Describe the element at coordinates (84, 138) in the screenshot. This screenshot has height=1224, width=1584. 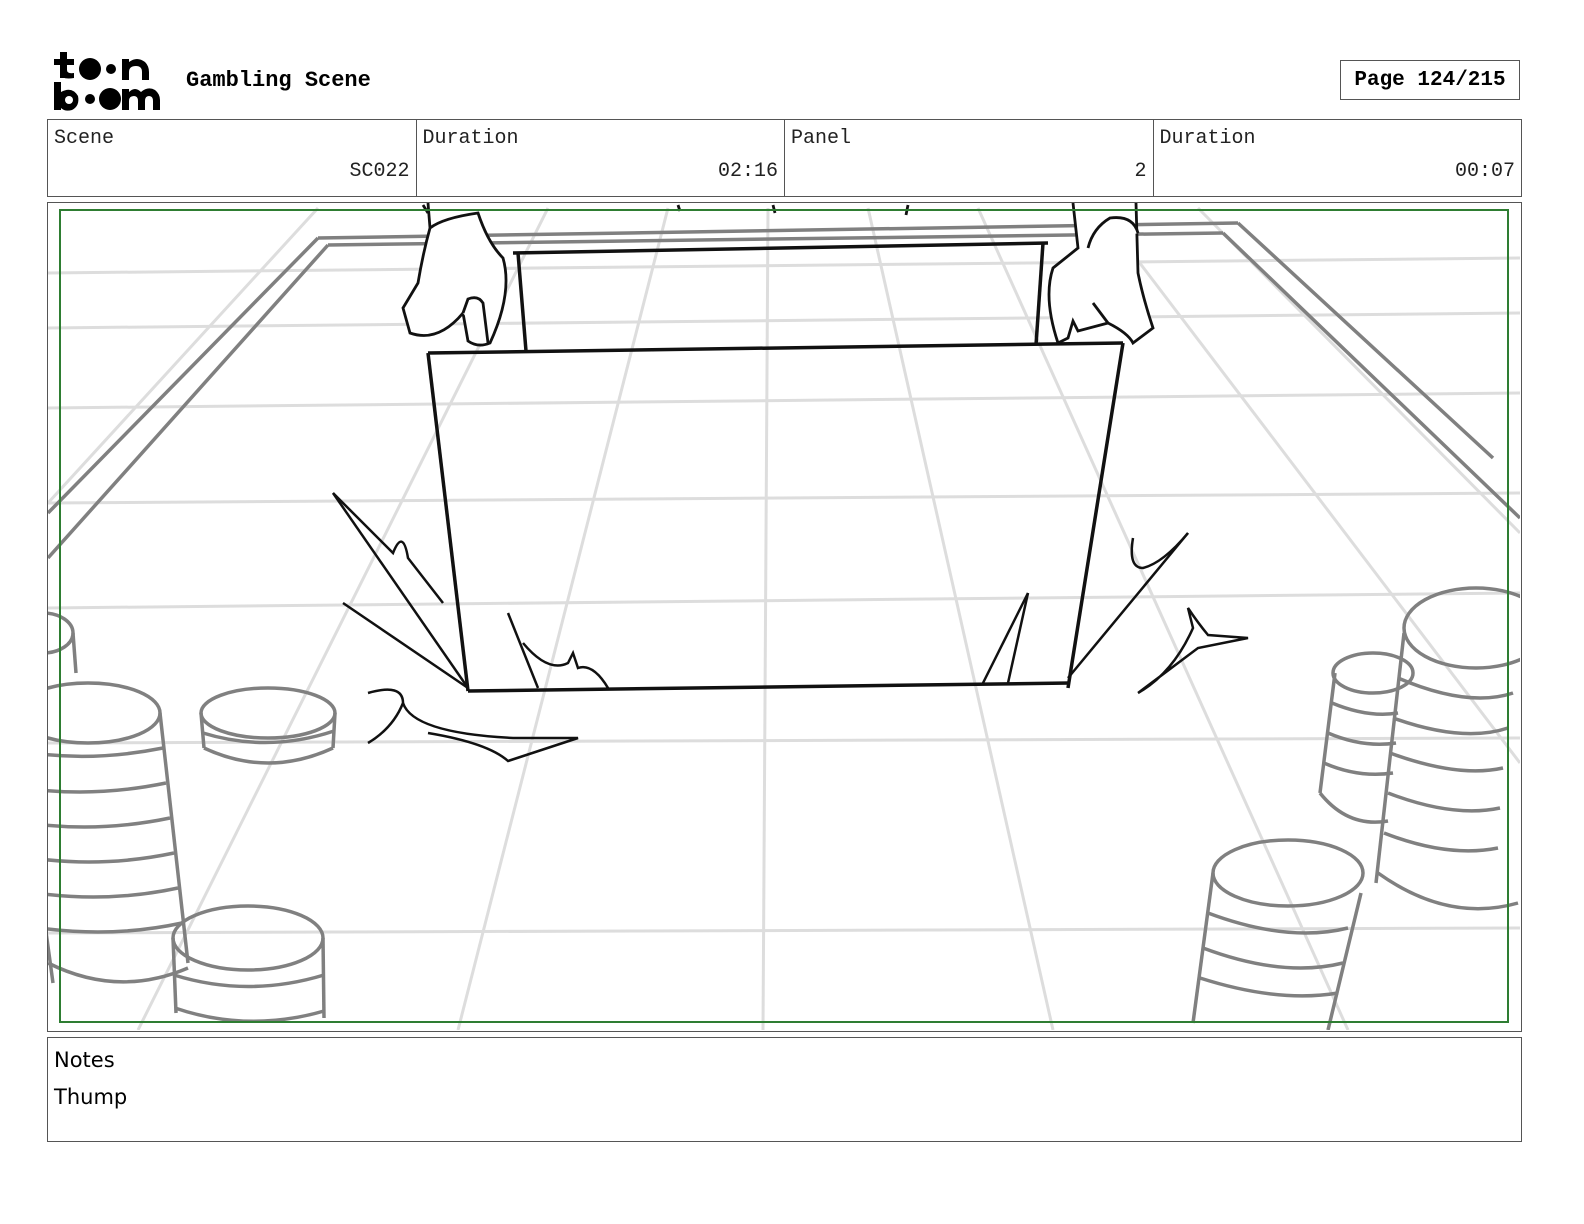
I see `scene-label: Scene` at that location.